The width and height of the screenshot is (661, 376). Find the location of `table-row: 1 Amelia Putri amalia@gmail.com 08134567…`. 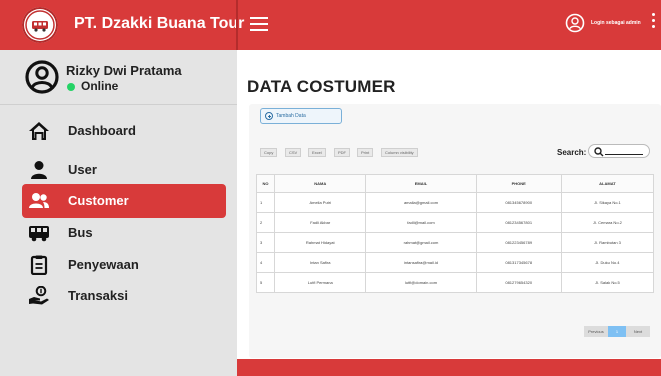

table-row: 1 Amelia Putri amalia@gmail.com 08134567… is located at coordinates (455, 202).